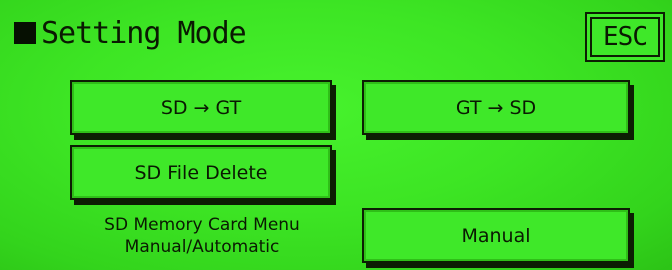 This screenshot has width=672, height=270. What do you see at coordinates (201, 107) in the screenshot?
I see `sd-to-gt-button: SD → GT` at bounding box center [201, 107].